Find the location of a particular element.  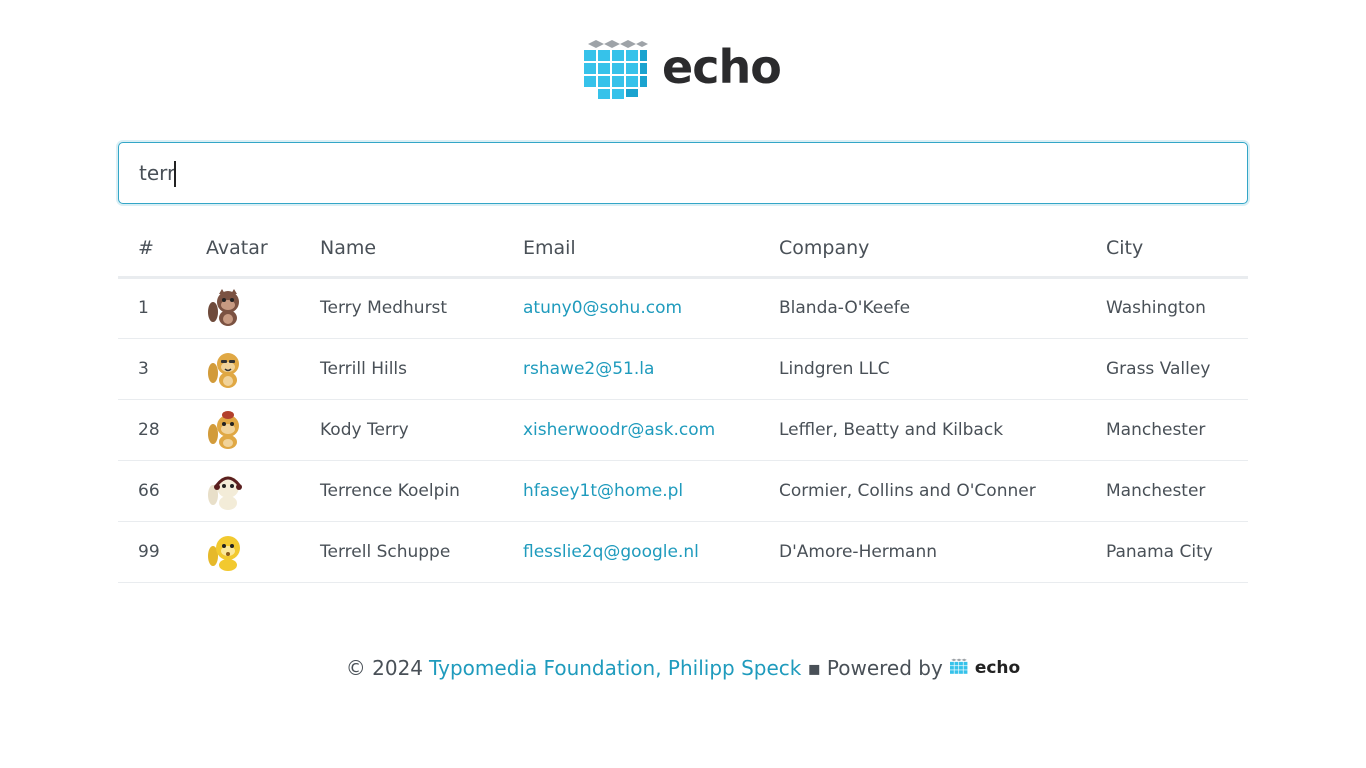

table-header-row: # Avatar Name Email Company City is located at coordinates (683, 249).